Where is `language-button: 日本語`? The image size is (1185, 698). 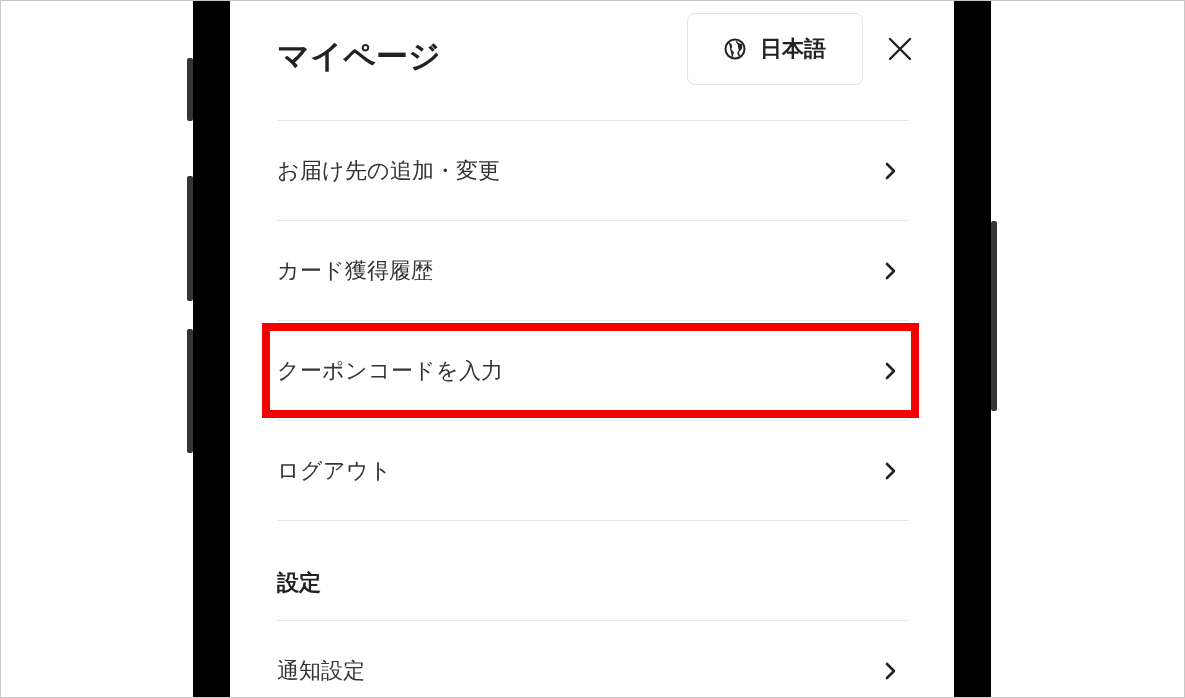 language-button: 日本語 is located at coordinates (775, 48).